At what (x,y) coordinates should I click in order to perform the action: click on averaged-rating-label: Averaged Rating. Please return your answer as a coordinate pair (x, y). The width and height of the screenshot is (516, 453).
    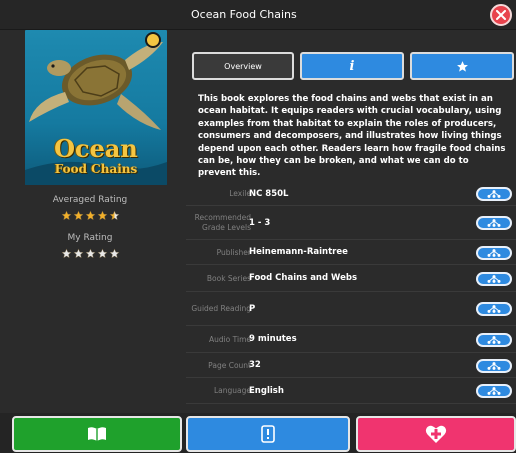
    Looking at the image, I should click on (90, 200).